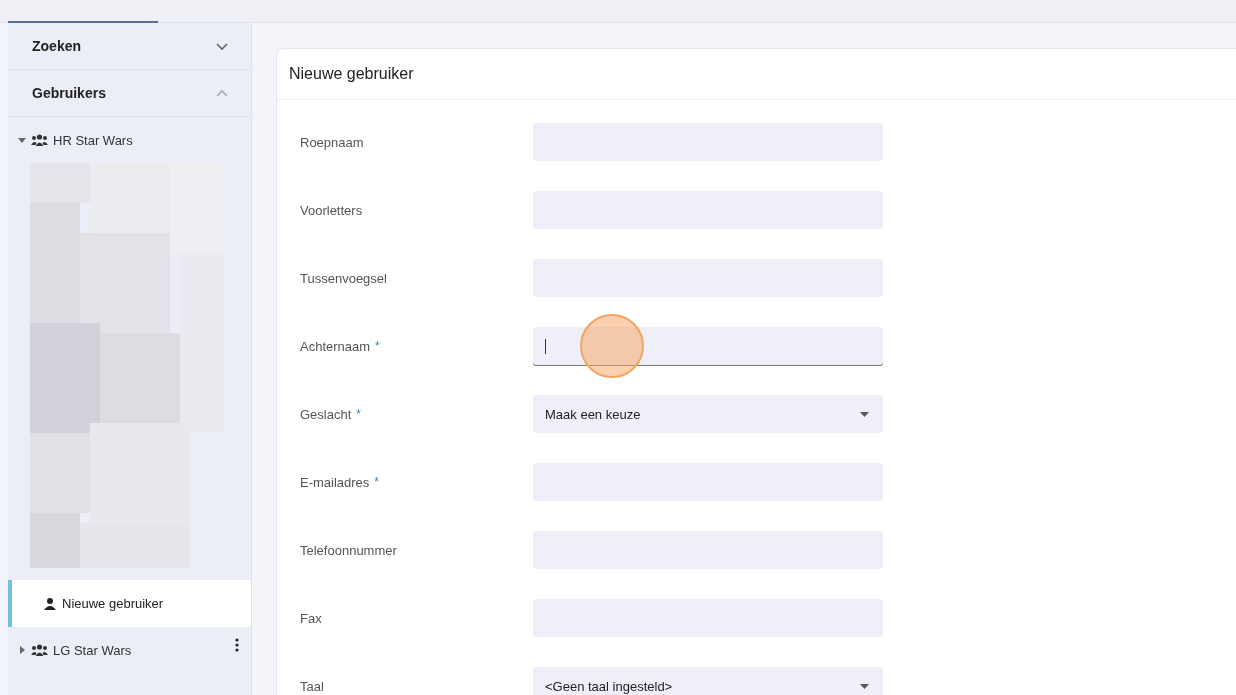  Describe the element at coordinates (311, 618) in the screenshot. I see `field-label: Fax` at that location.